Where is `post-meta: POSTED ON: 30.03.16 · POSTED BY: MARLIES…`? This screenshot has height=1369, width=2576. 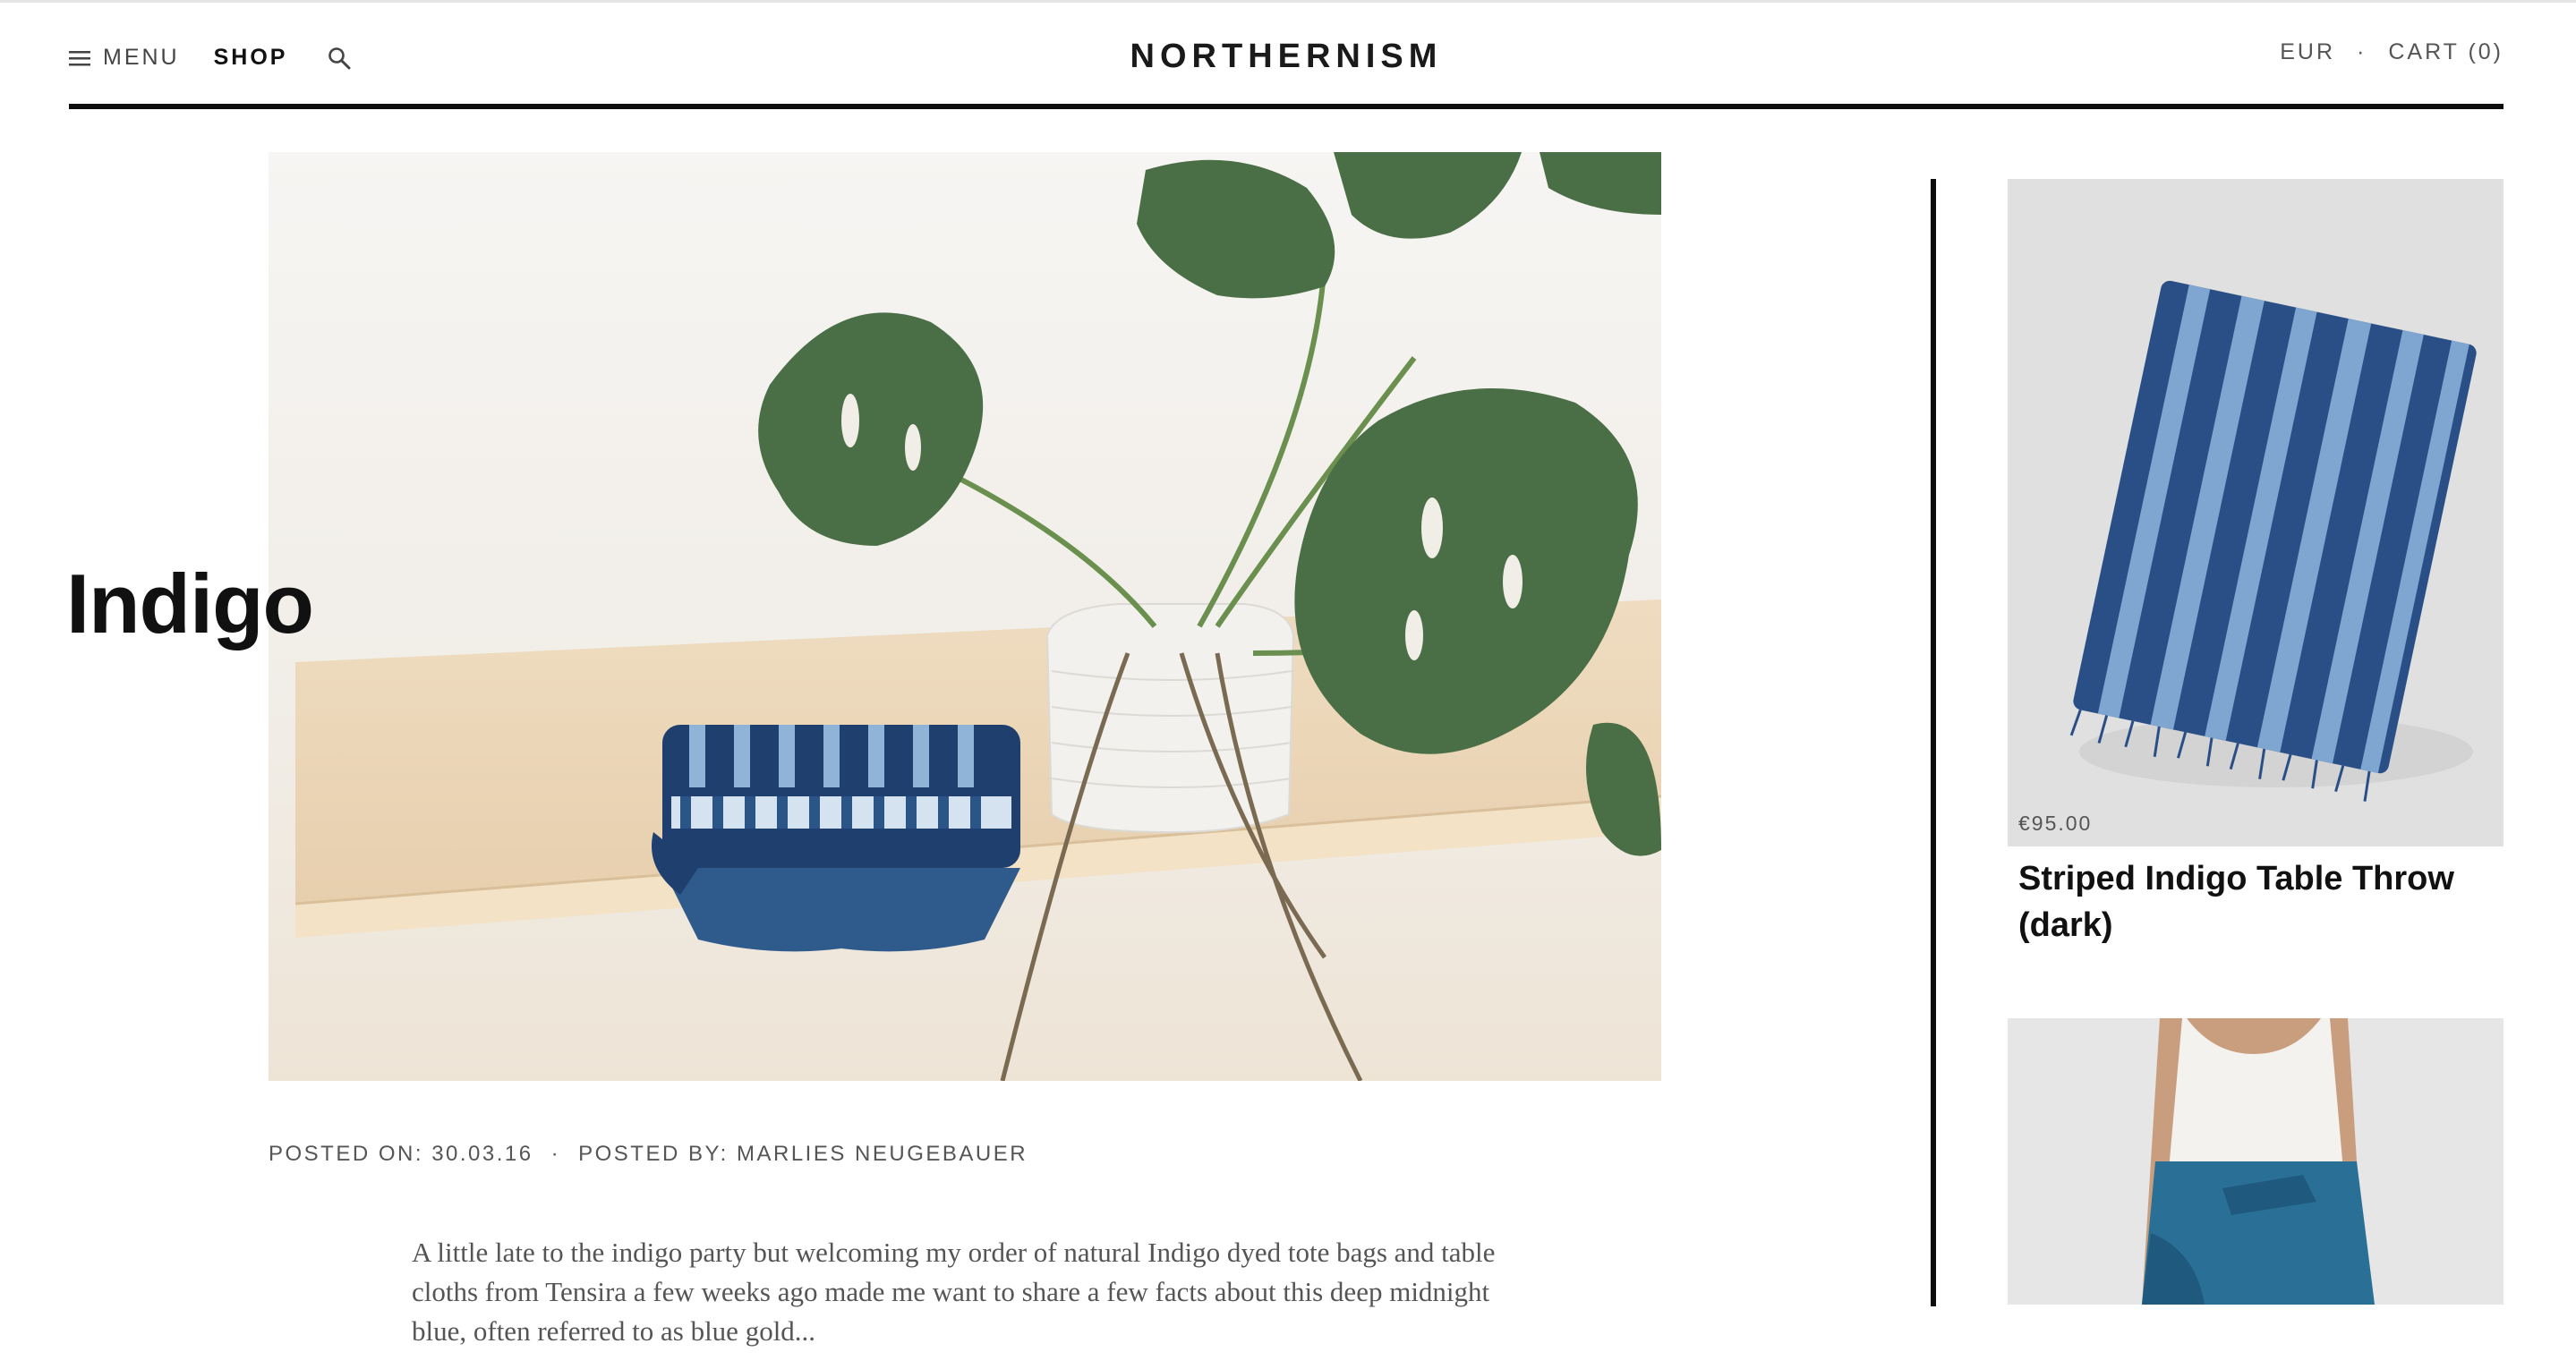
post-meta: POSTED ON: 30.03.16 · POSTED BY: MARLIES… is located at coordinates (648, 1154).